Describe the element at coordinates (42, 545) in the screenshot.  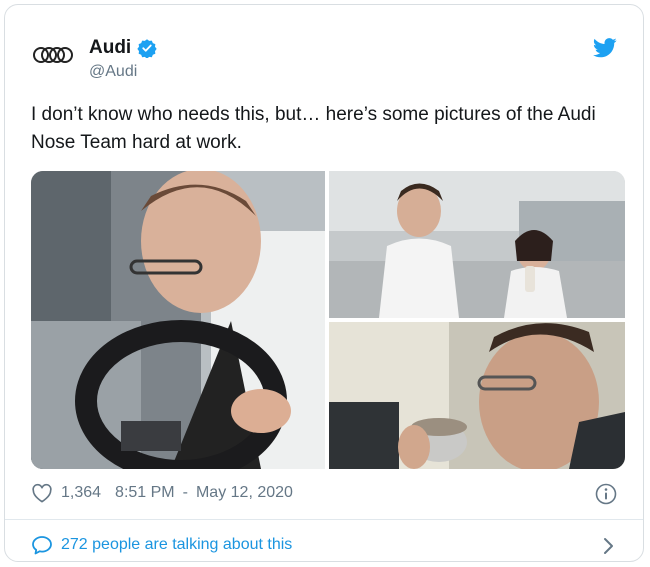
I see `speech-bubble-icon` at that location.